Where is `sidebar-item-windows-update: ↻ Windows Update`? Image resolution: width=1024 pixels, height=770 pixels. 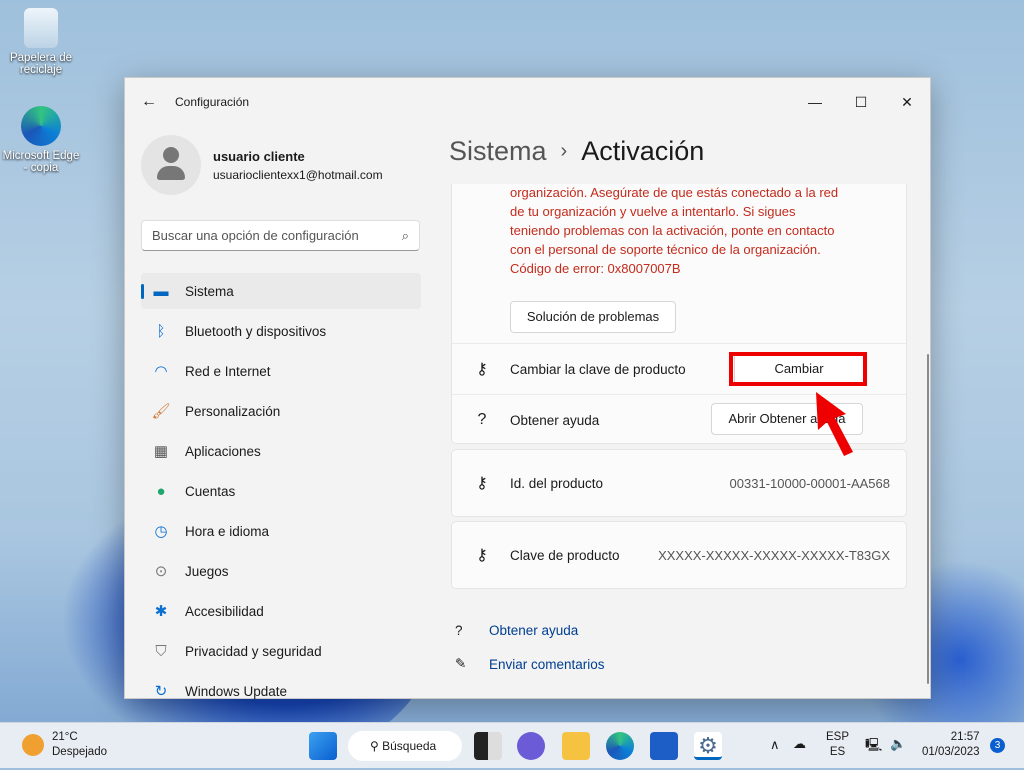 sidebar-item-windows-update: ↻ Windows Update is located at coordinates (281, 686).